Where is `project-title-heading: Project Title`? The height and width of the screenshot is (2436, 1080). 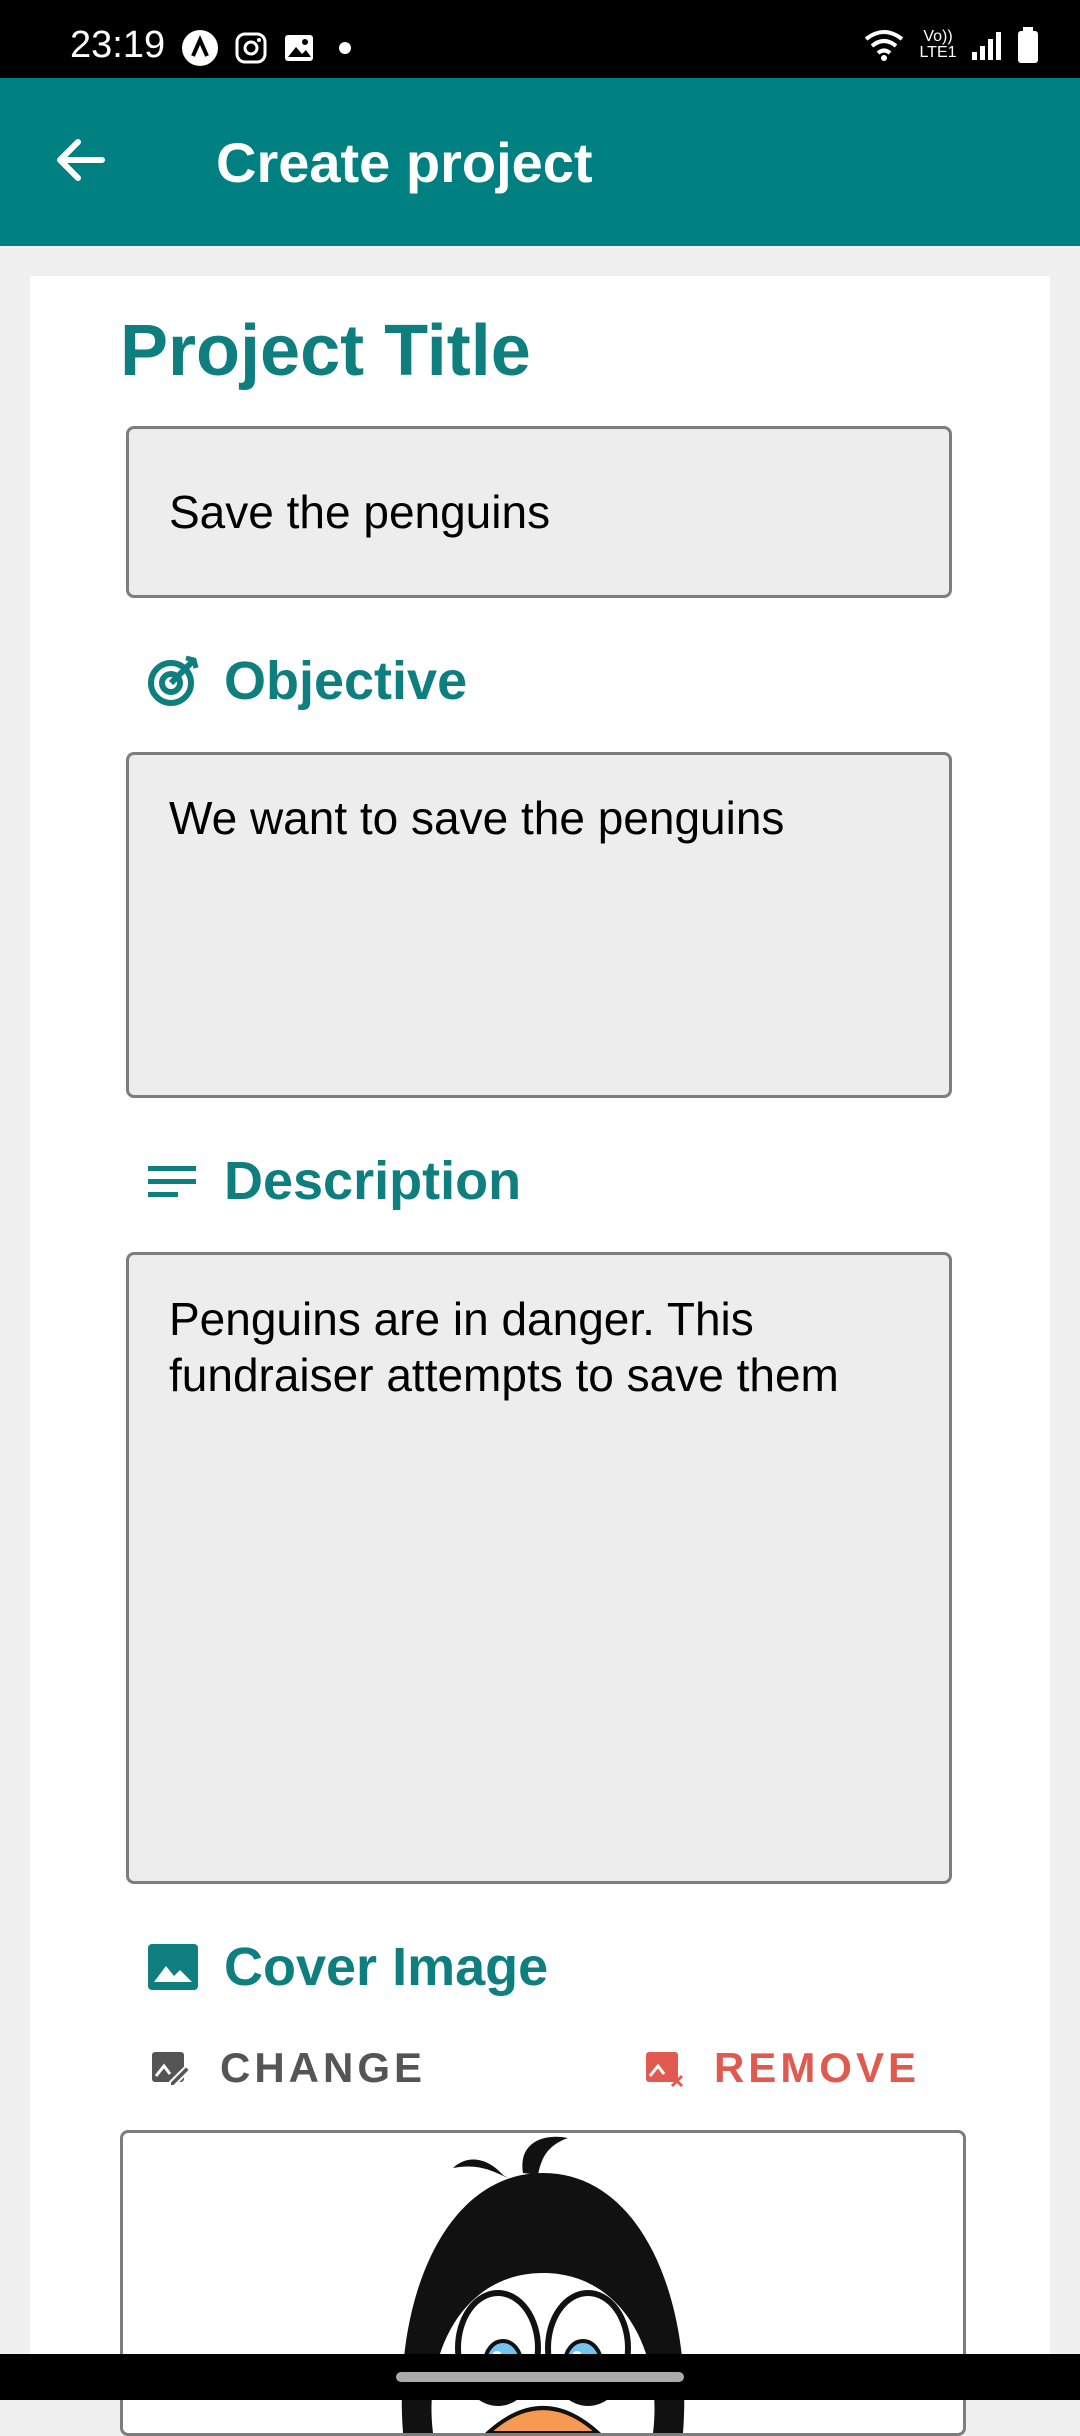 project-title-heading: Project Title is located at coordinates (325, 351).